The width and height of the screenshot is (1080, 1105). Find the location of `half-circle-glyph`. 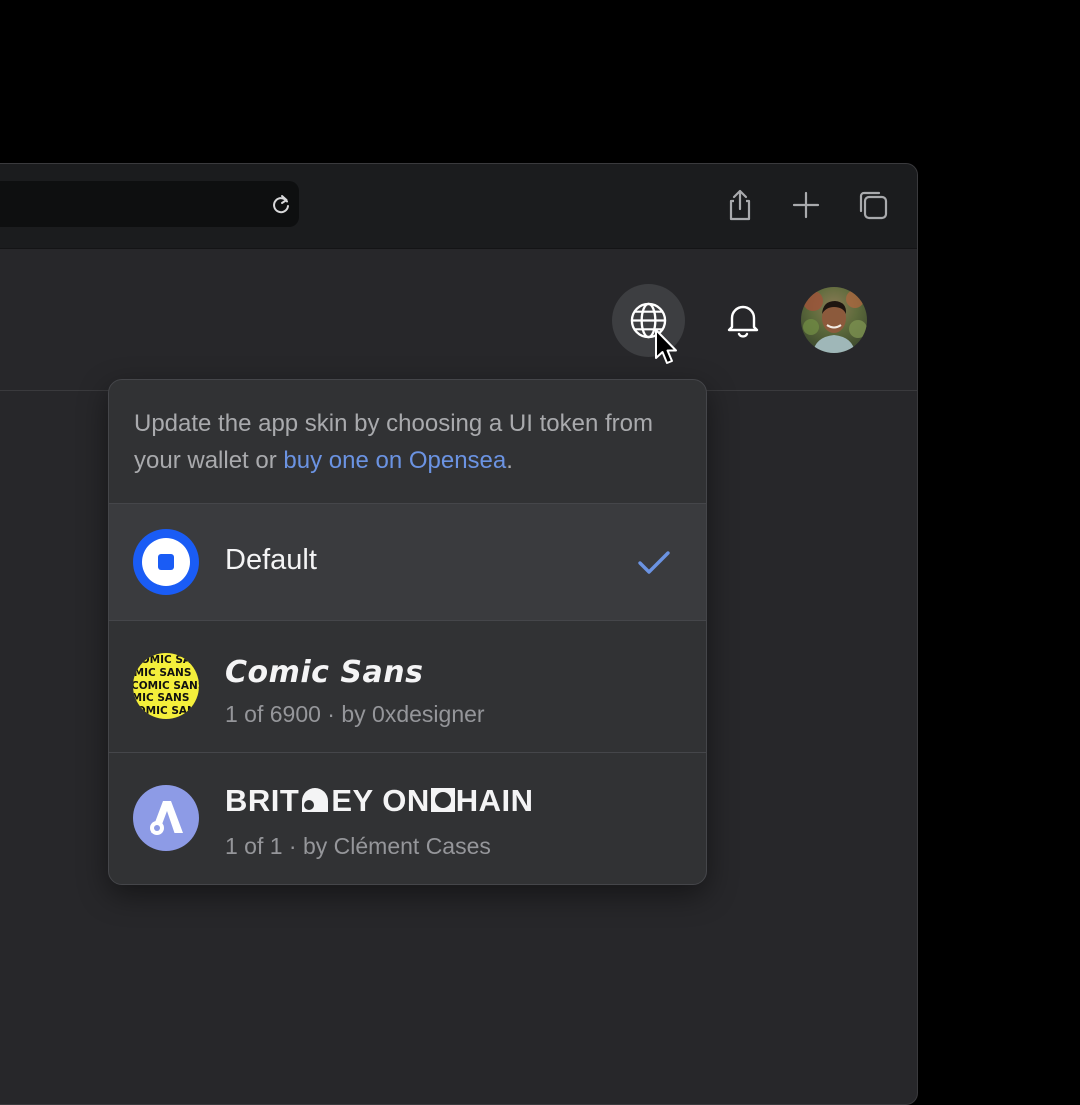

half-circle-glyph is located at coordinates (315, 800).